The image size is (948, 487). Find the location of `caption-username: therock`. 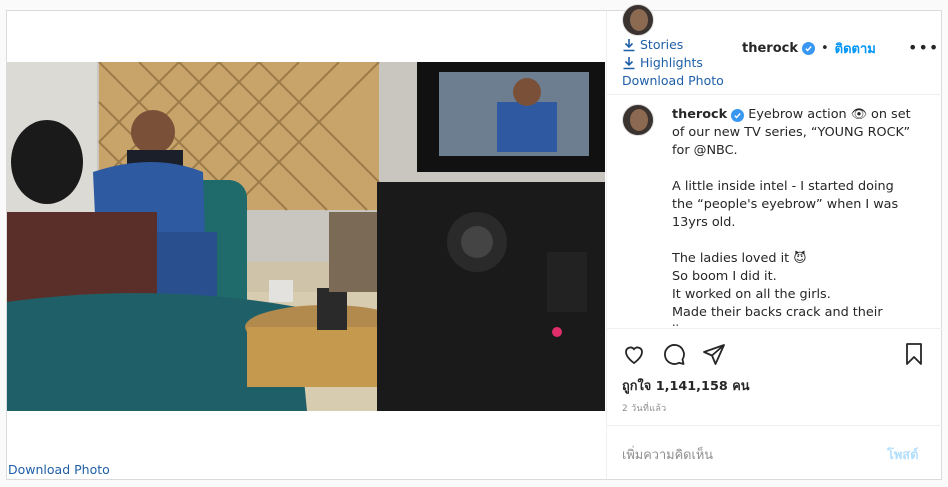

caption-username: therock is located at coordinates (699, 114).